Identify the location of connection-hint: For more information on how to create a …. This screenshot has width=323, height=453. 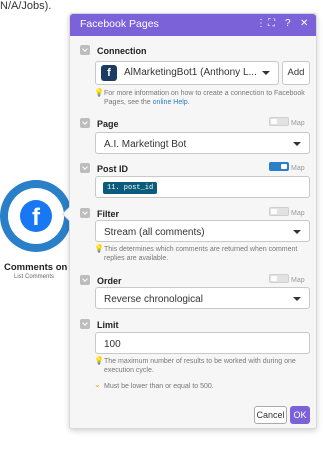
(204, 98).